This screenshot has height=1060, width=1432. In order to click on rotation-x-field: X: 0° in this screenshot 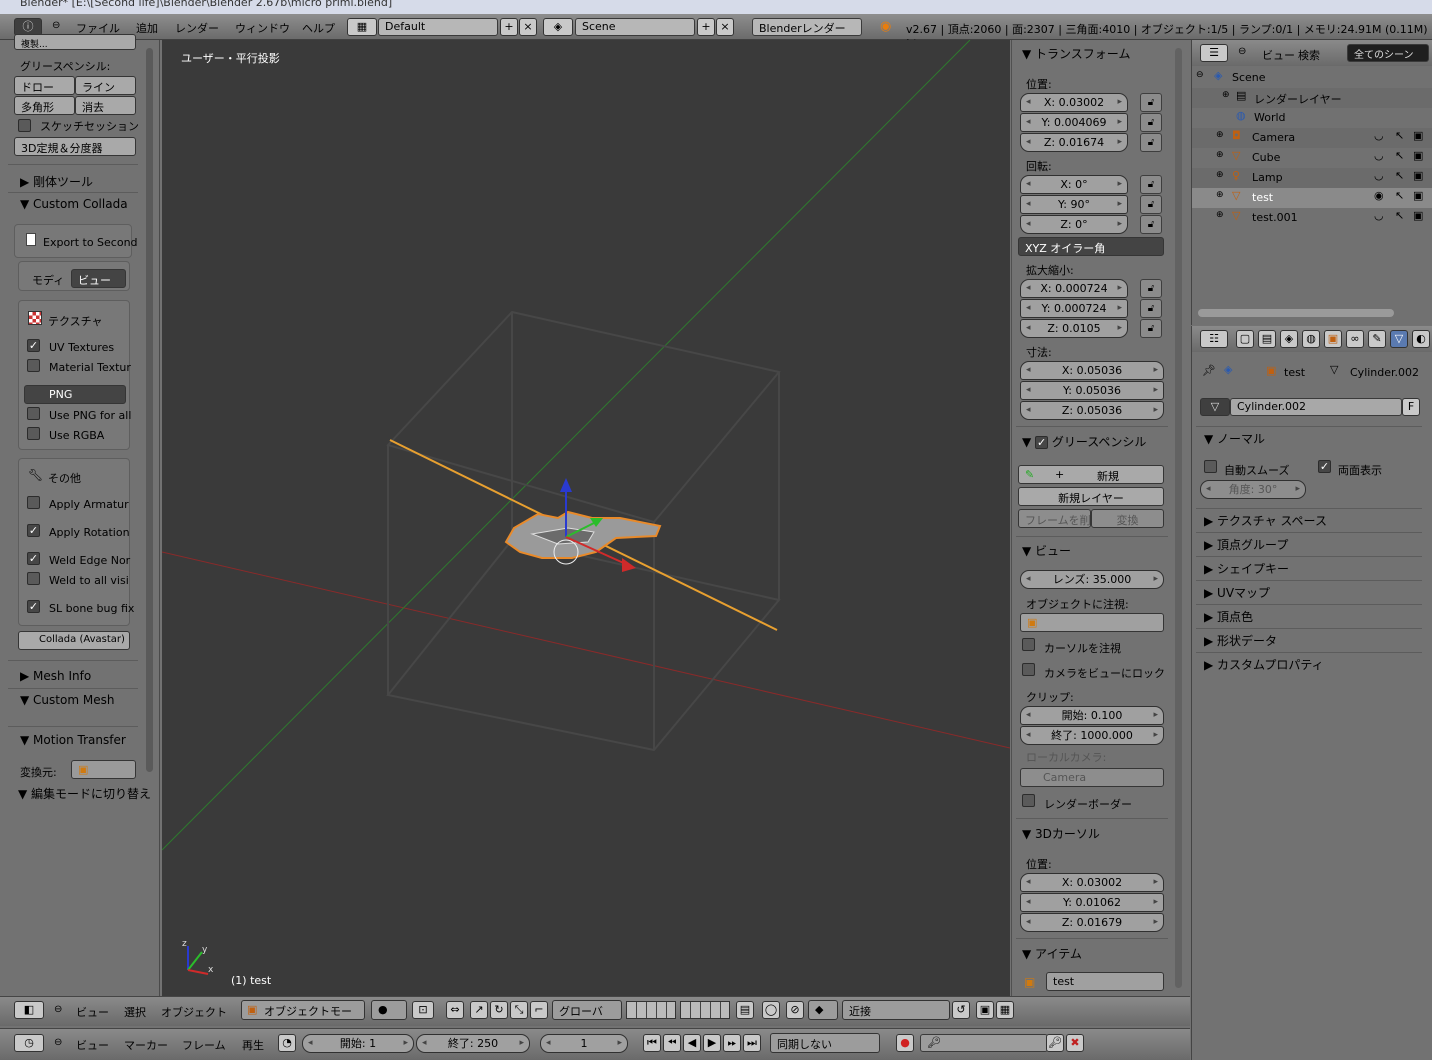, I will do `click(1074, 184)`.